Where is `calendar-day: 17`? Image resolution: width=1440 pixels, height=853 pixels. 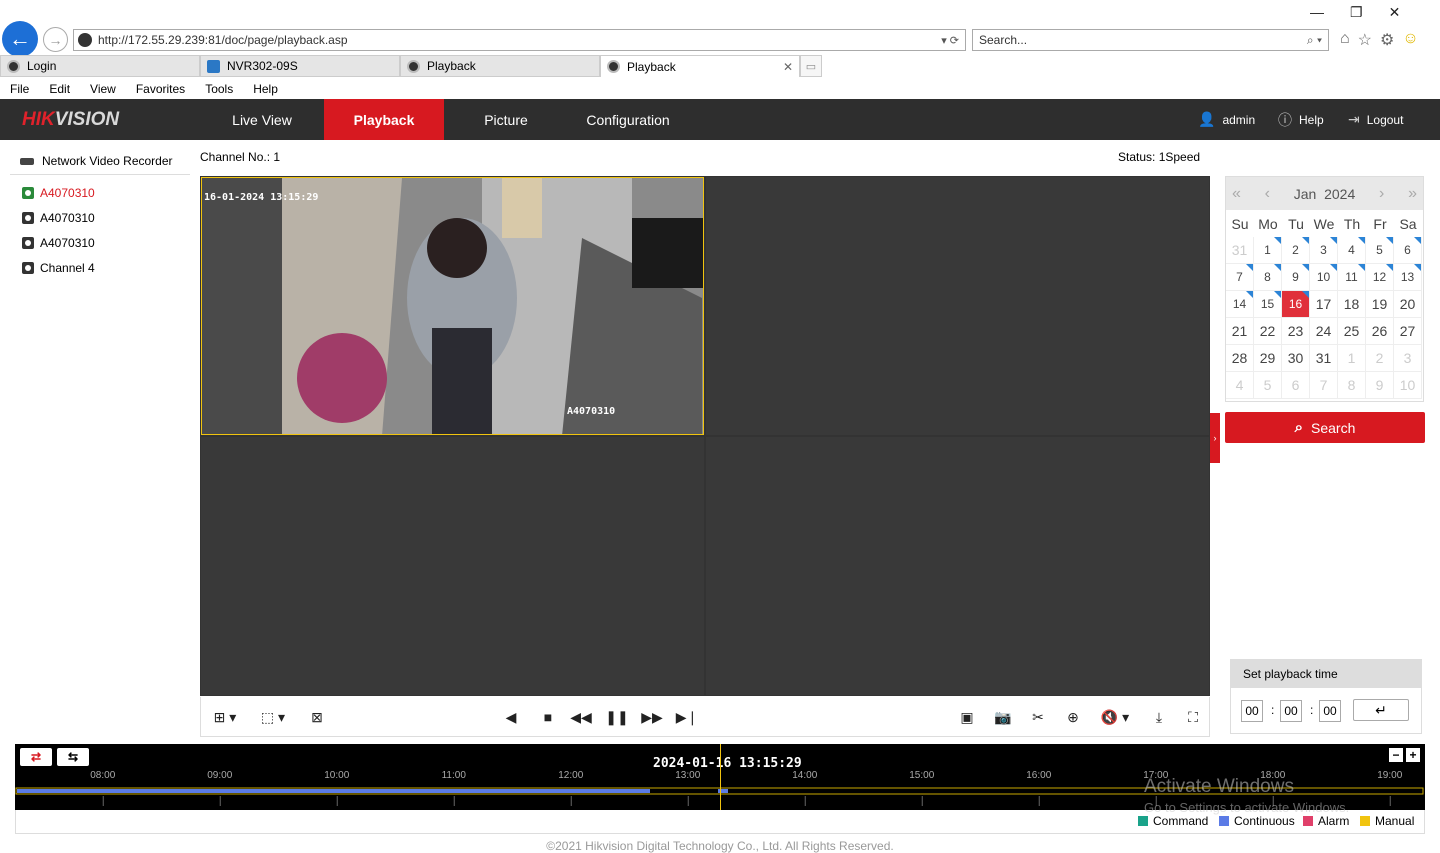
calendar-day: 17 is located at coordinates (1324, 304).